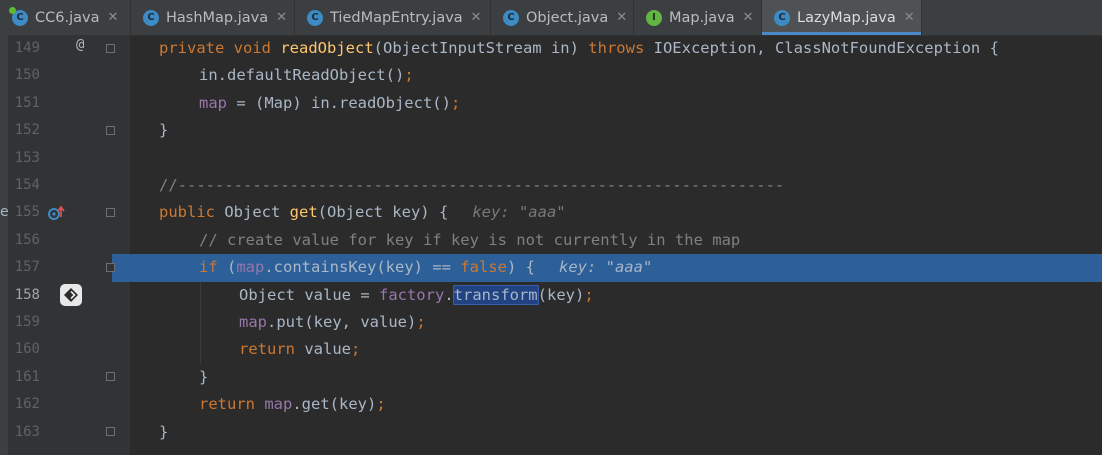 The width and height of the screenshot is (1102, 455). Describe the element at coordinates (27, 185) in the screenshot. I see `line-number: 154` at that location.